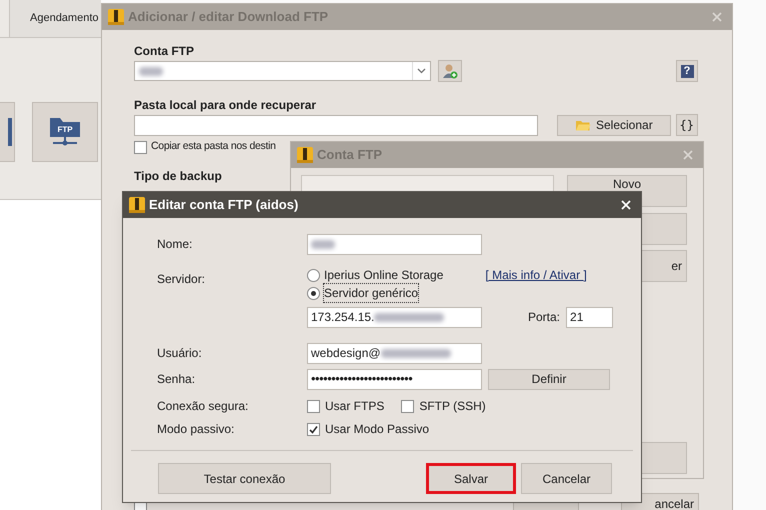 The height and width of the screenshot is (510, 766). I want to click on test-connection-button: Testar conexão, so click(244, 478).